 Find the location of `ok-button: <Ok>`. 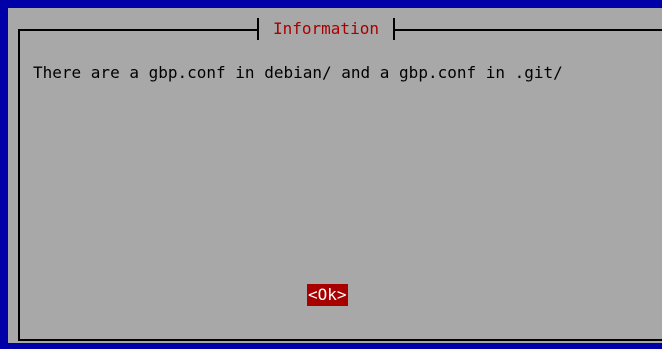

ok-button: <Ok> is located at coordinates (327, 295).